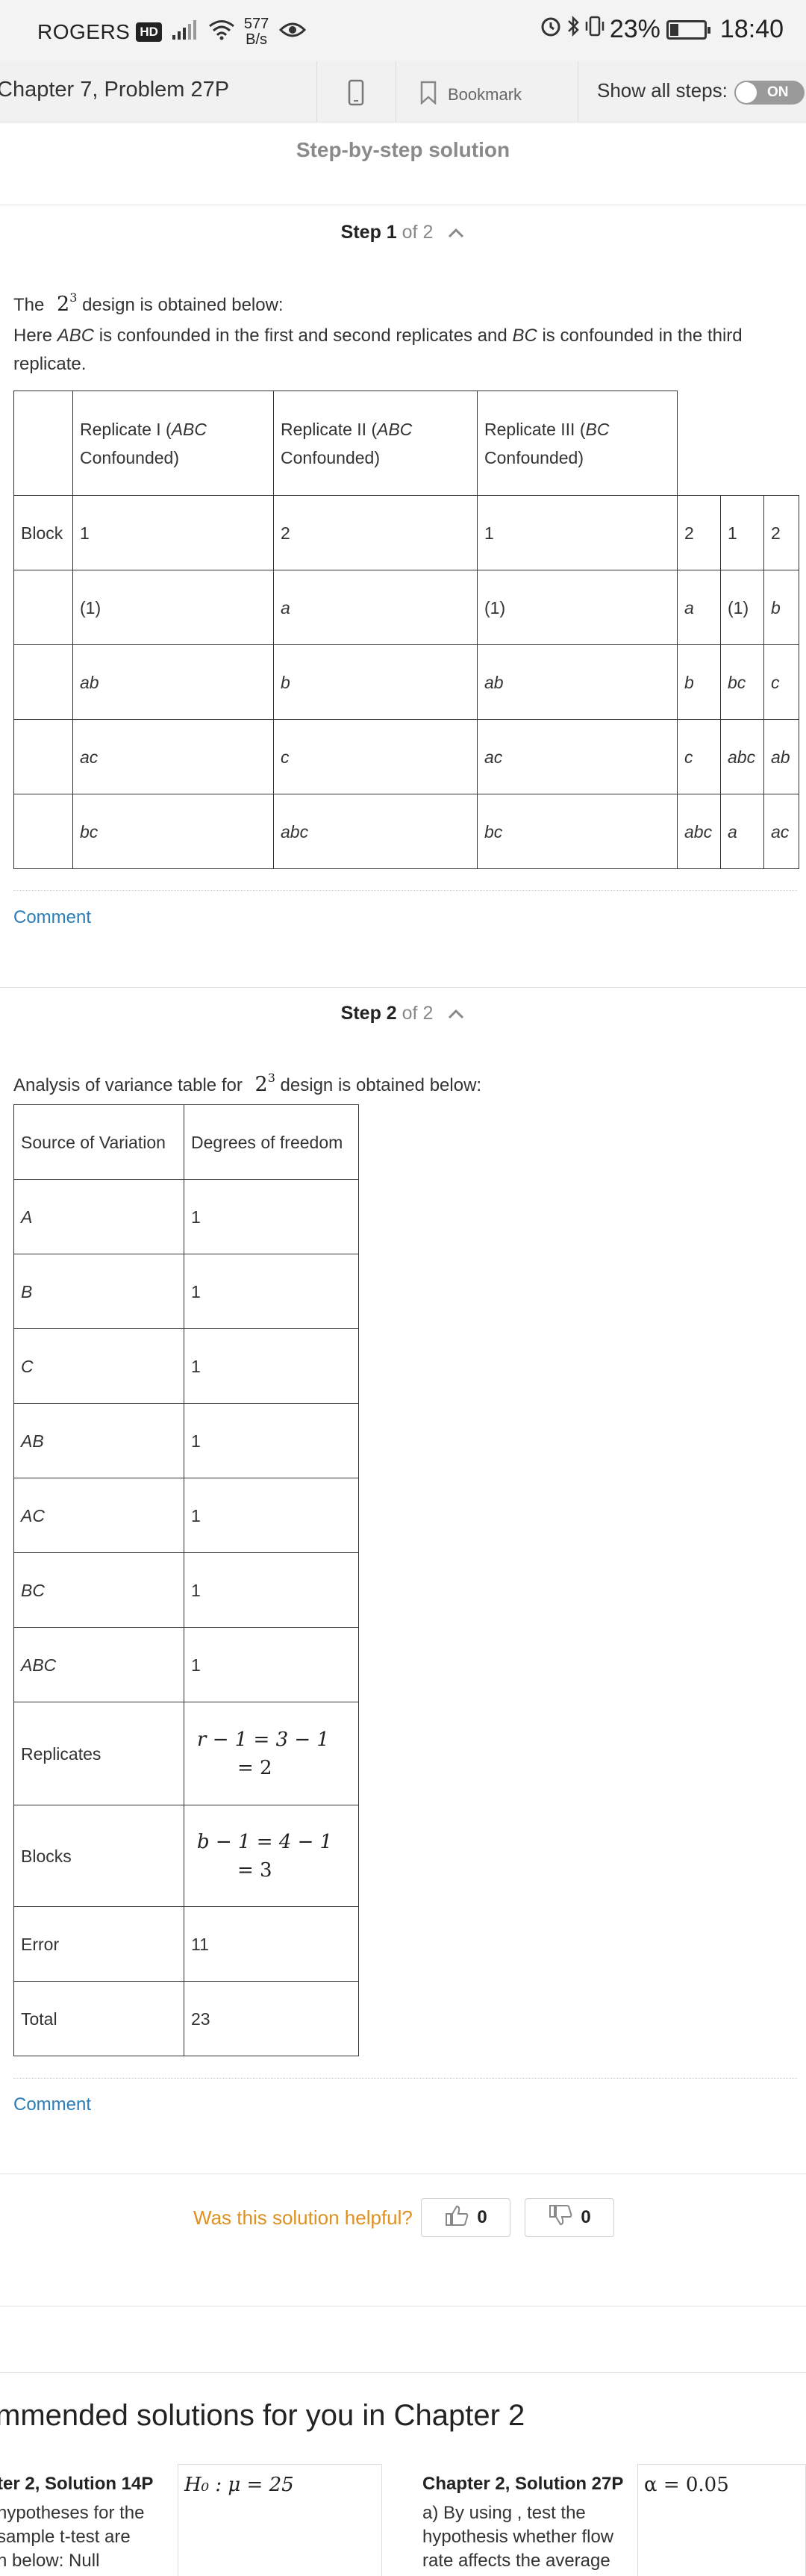 Image resolution: width=806 pixels, height=2576 pixels. I want to click on step-1-label: Step 1, so click(369, 232).